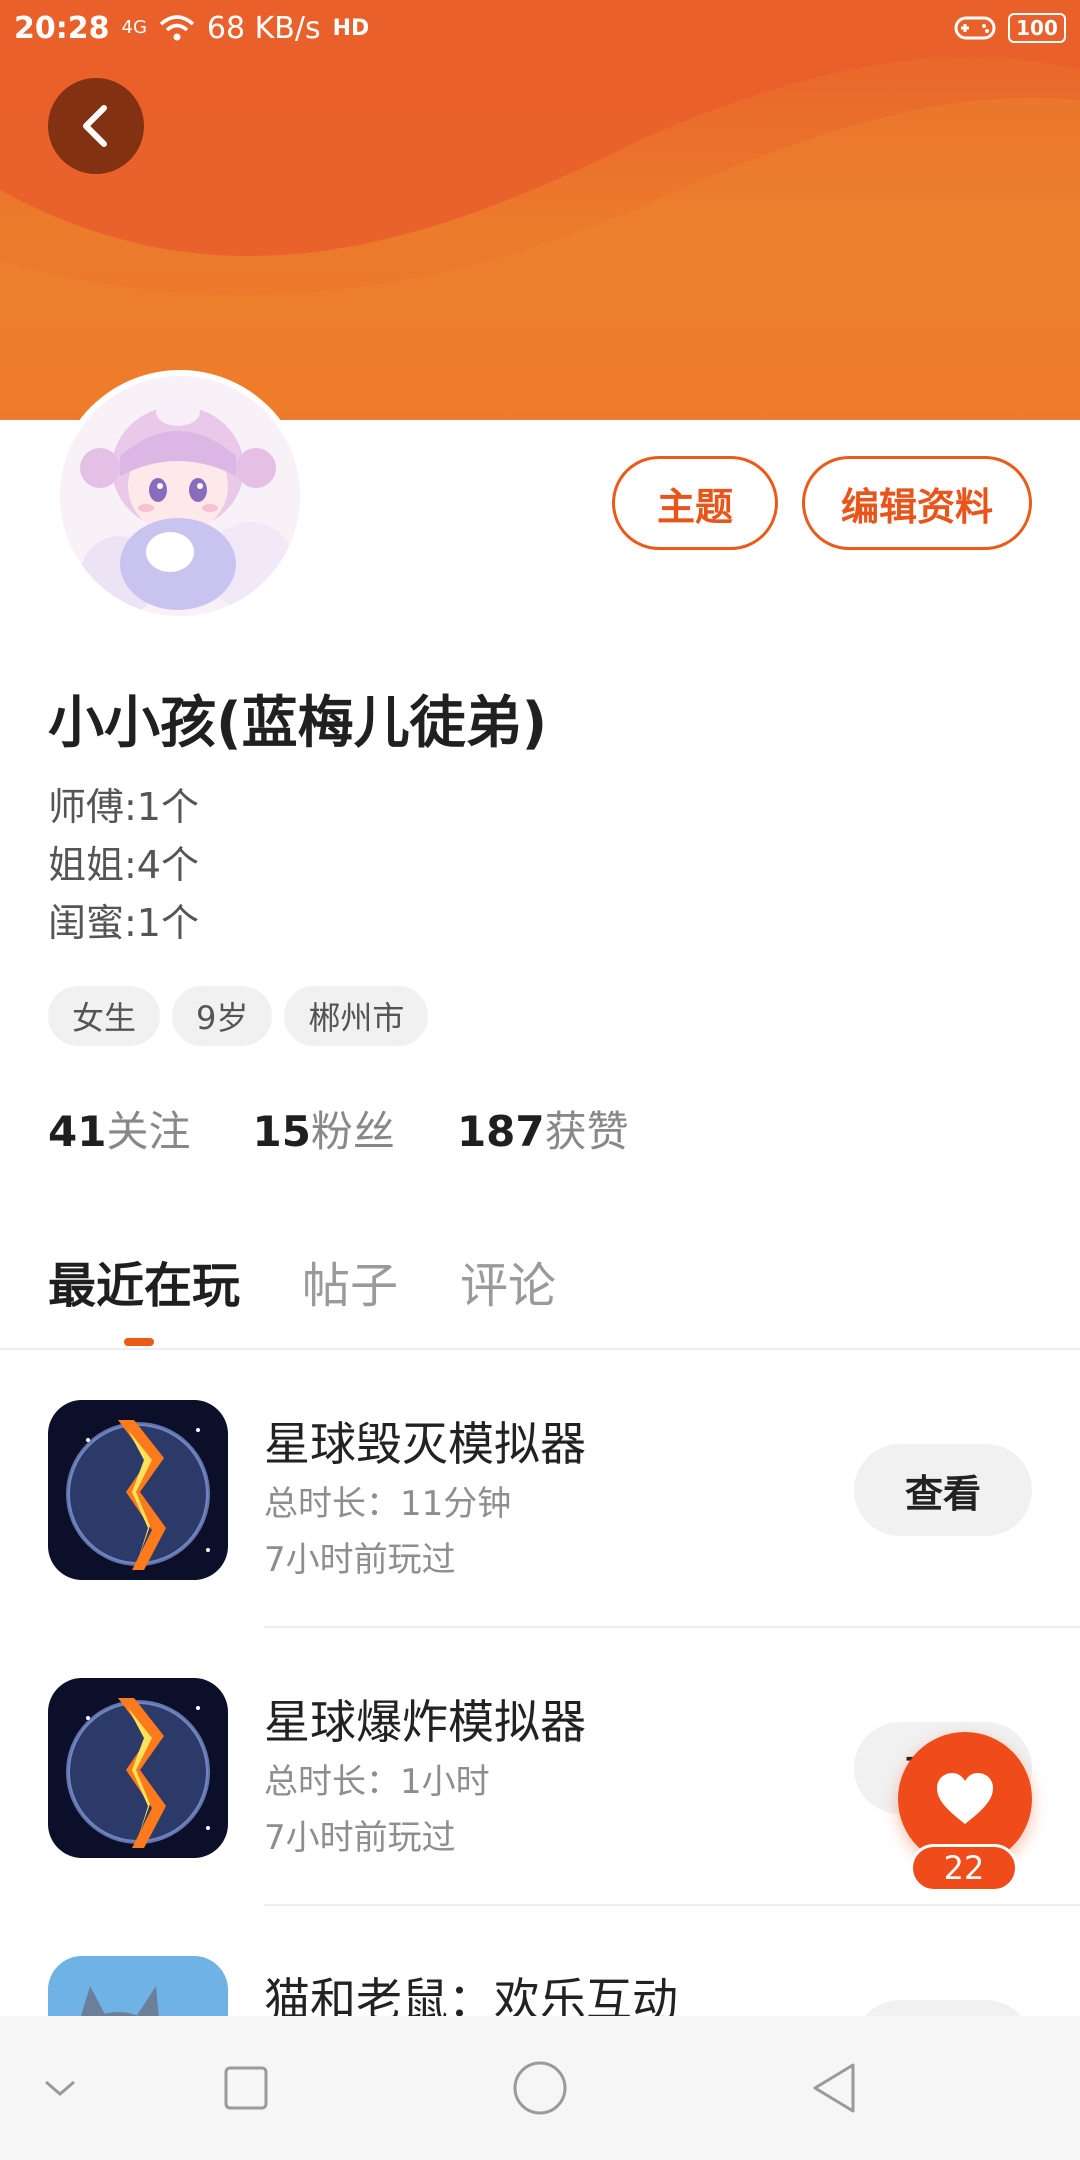 The width and height of the screenshot is (1080, 2160). What do you see at coordinates (388, 1504) in the screenshot?
I see `game-duration: 总时长：11分钟` at bounding box center [388, 1504].